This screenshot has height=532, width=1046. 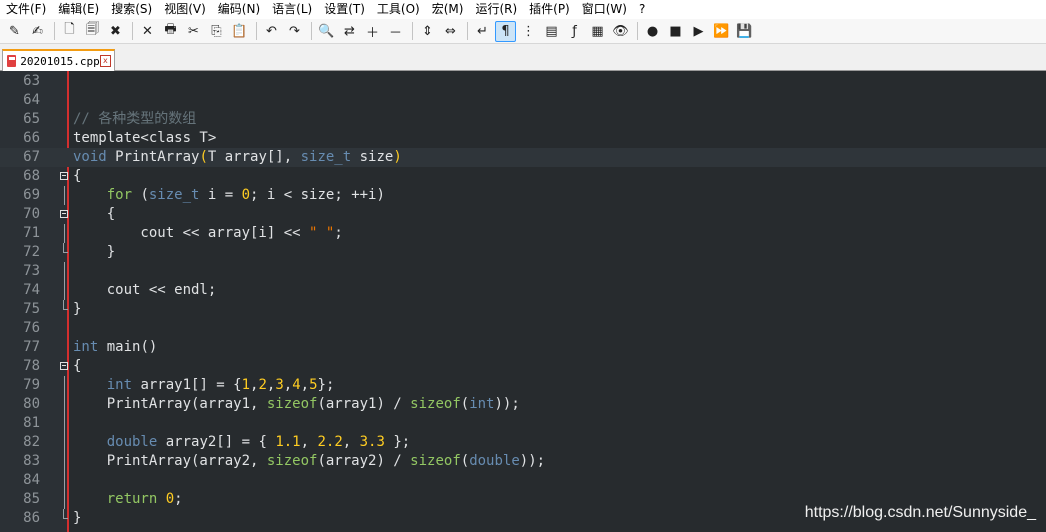 I want to click on menu-item-9: 运行(R), so click(x=496, y=9).